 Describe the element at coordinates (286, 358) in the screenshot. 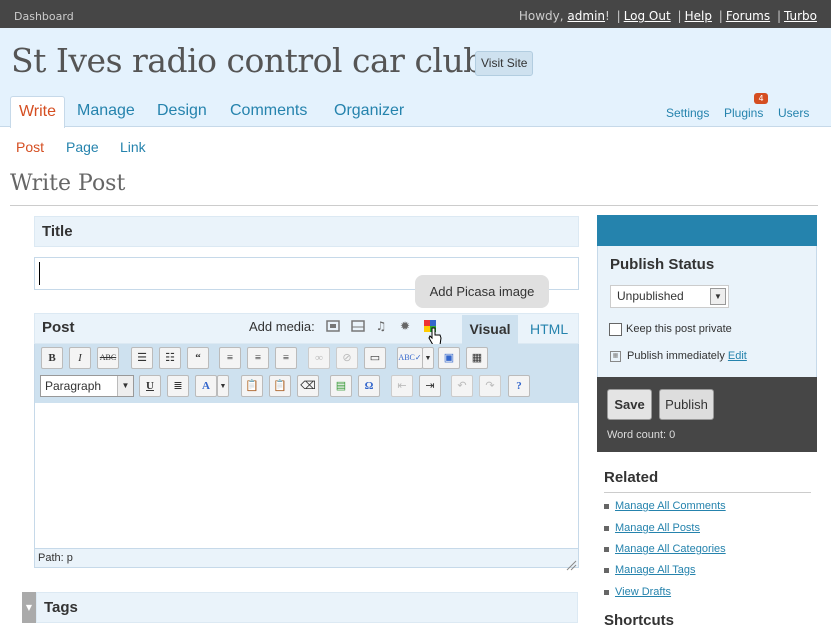

I see `align-right-button: ≡` at that location.